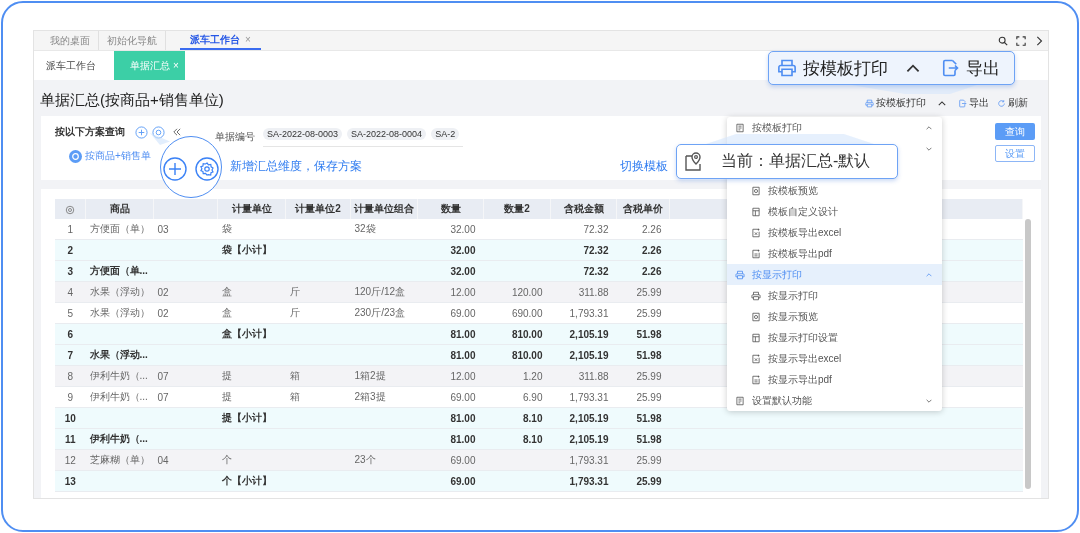 The image size is (1080, 533). Describe the element at coordinates (235, 137) in the screenshot. I see `field-label: 单据编号` at that location.